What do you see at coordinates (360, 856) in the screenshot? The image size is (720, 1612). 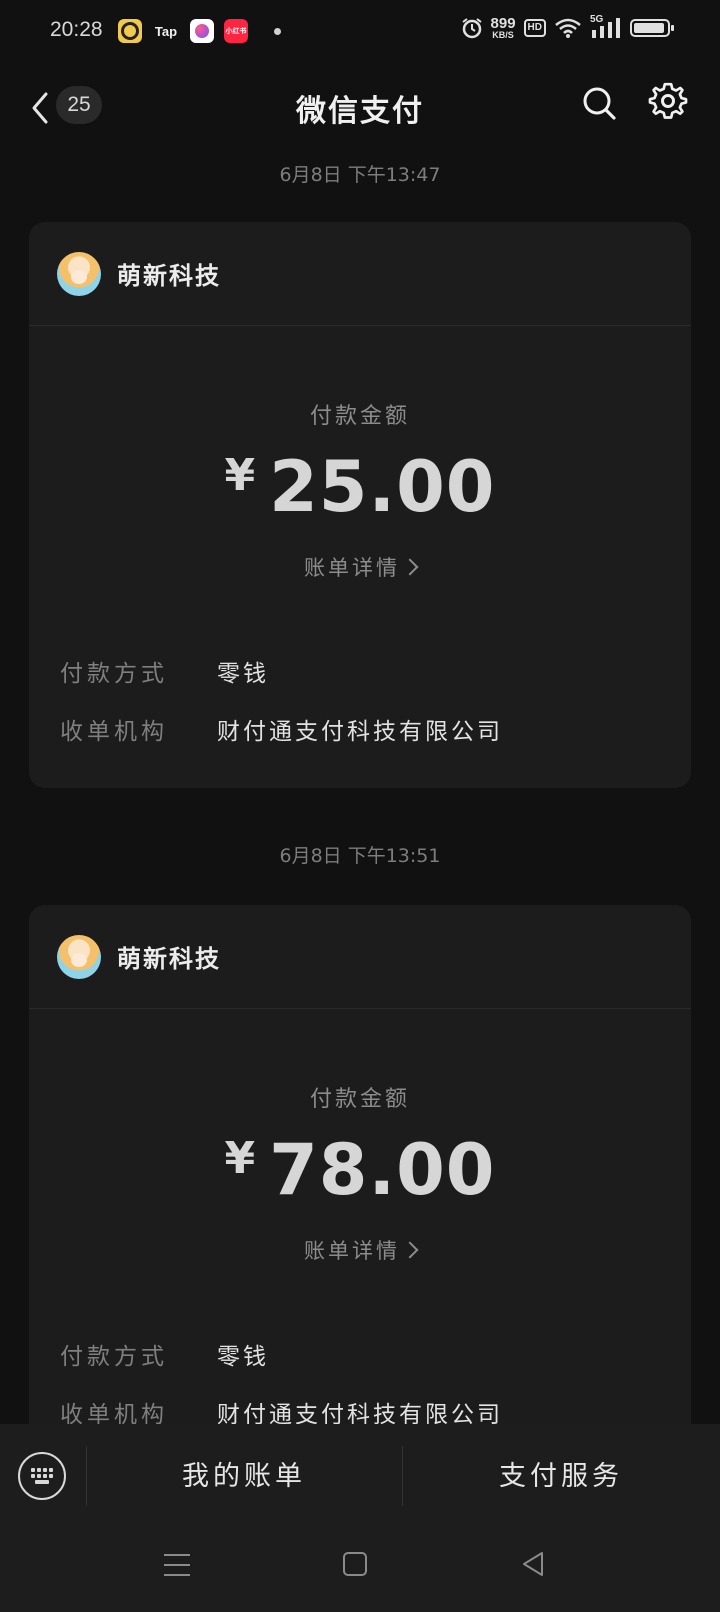 I see `message-timestamp: 6月8日 下午13:51` at bounding box center [360, 856].